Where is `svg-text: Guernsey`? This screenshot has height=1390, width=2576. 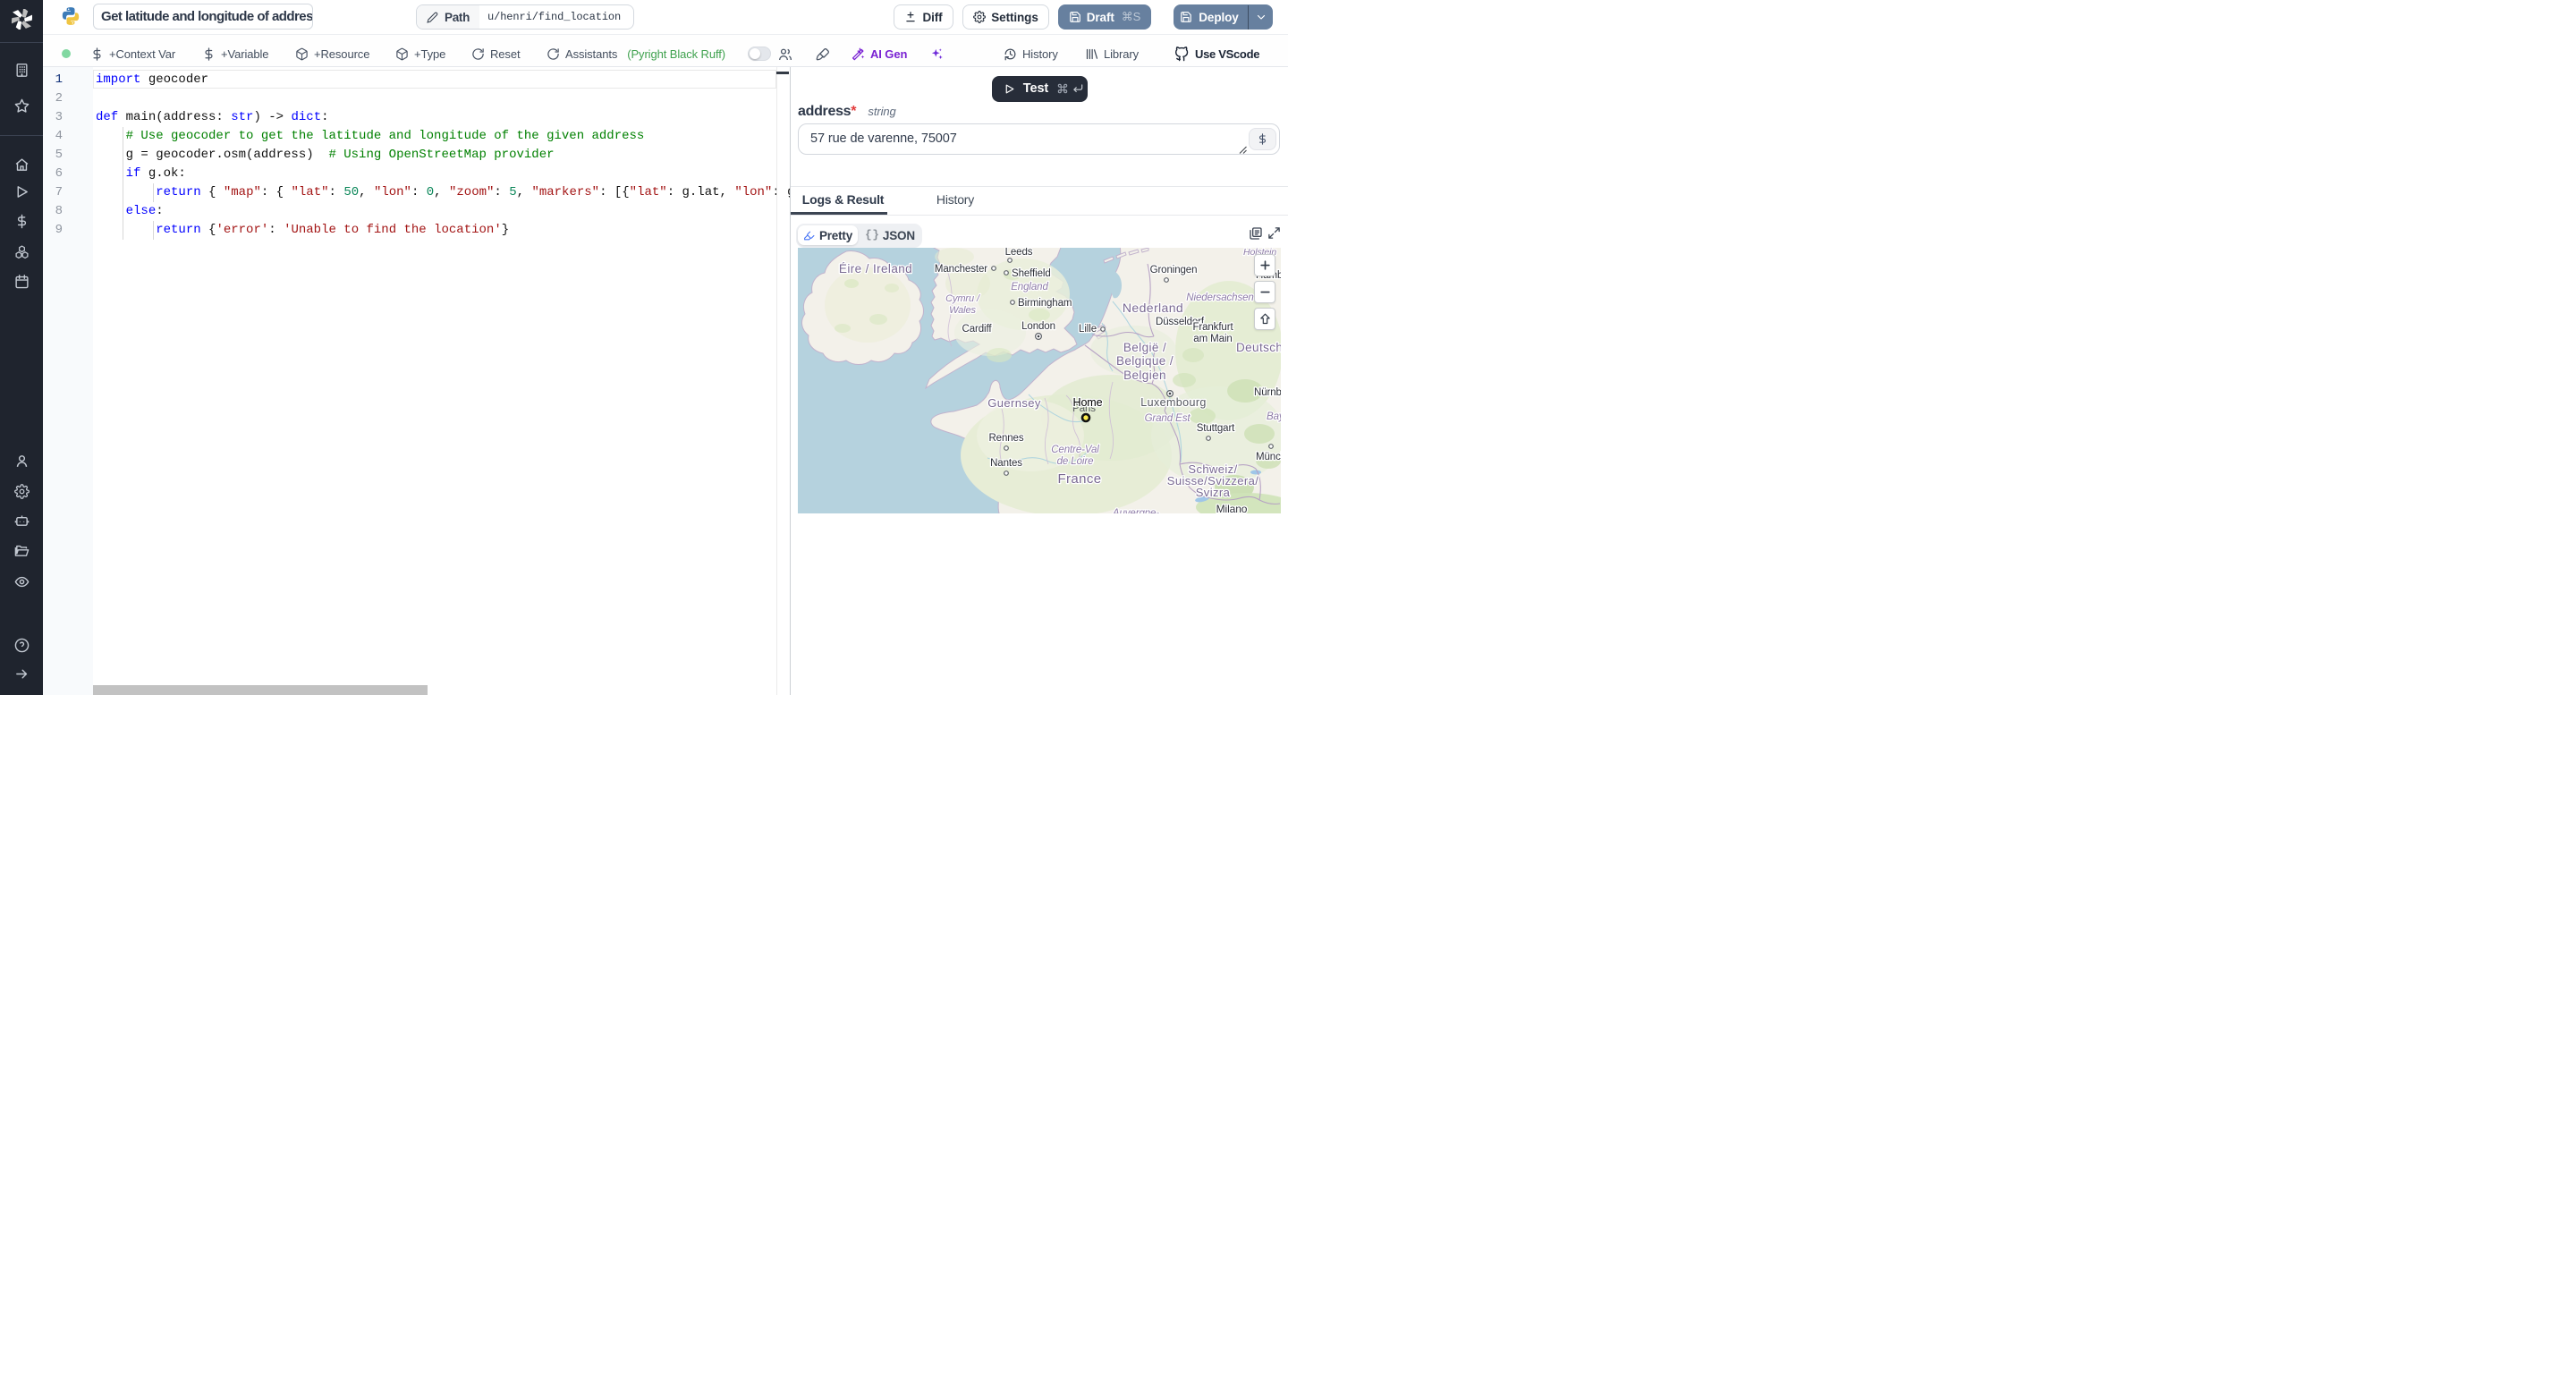
svg-text: Guernsey is located at coordinates (1014, 403).